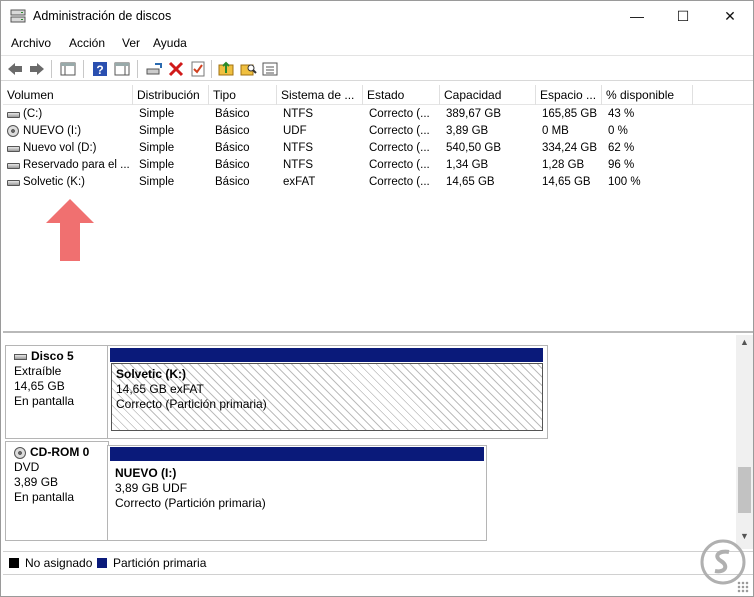 The width and height of the screenshot is (754, 597). What do you see at coordinates (377, 43) in the screenshot?
I see `menu-bar: Archivo Acción Ver Ayuda` at bounding box center [377, 43].